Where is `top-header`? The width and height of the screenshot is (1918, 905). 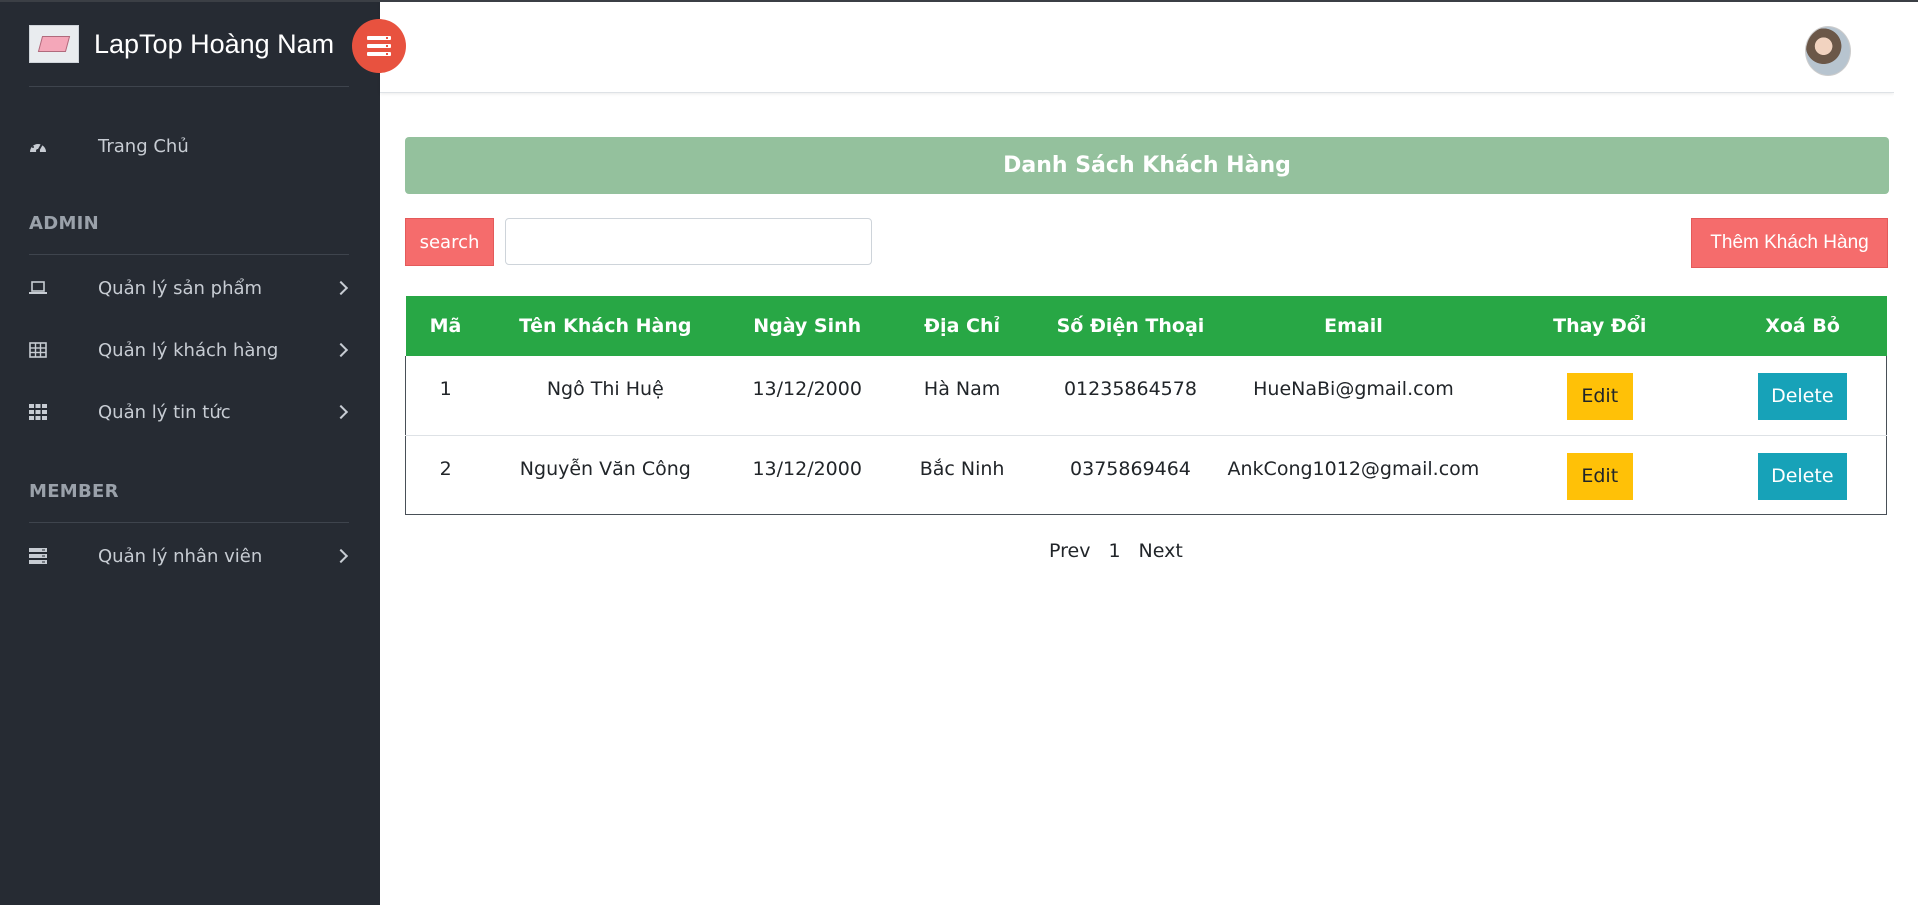
top-header is located at coordinates (1137, 46).